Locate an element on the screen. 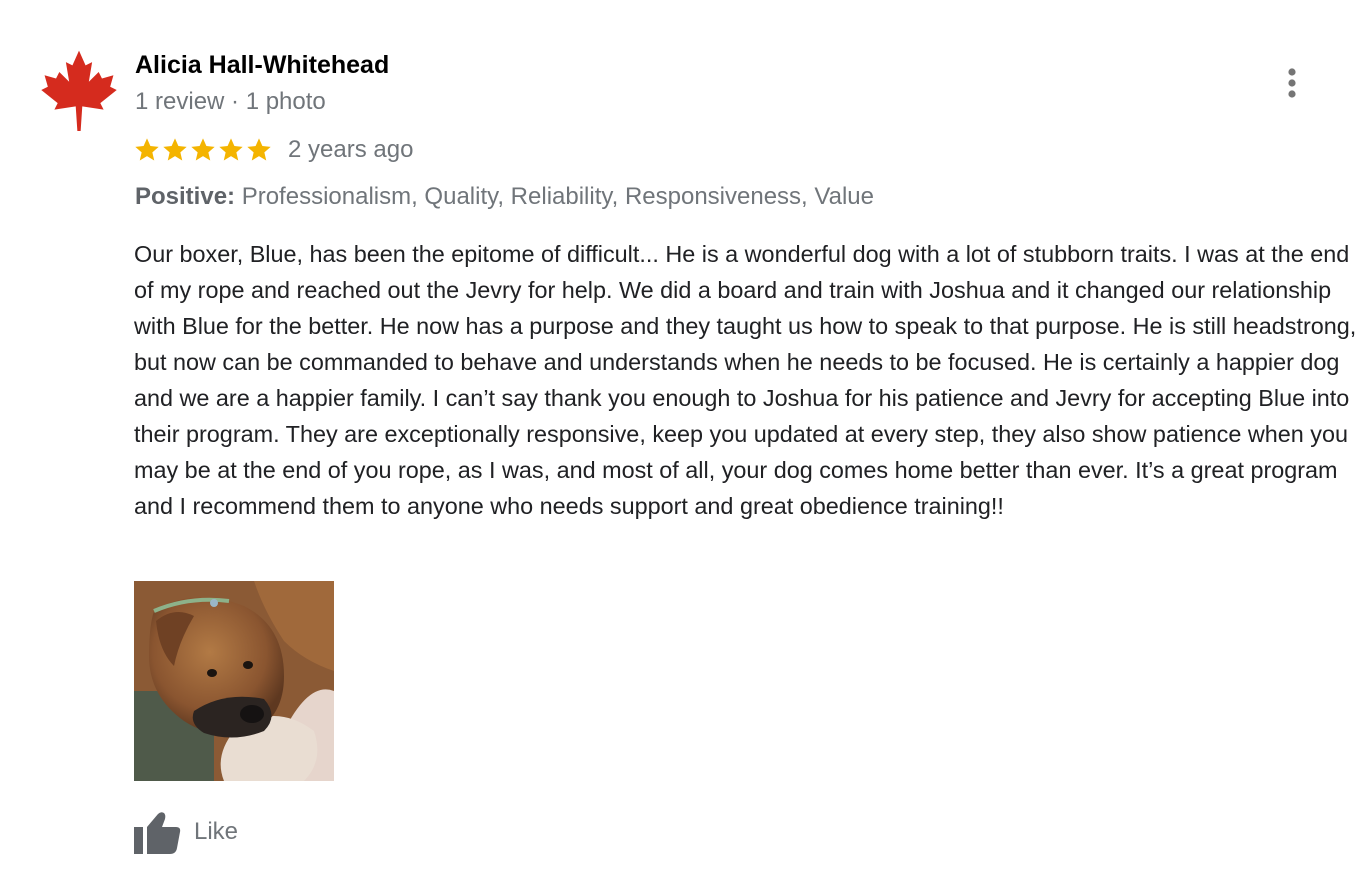  more-vertical-icon is located at coordinates (1292, 83).